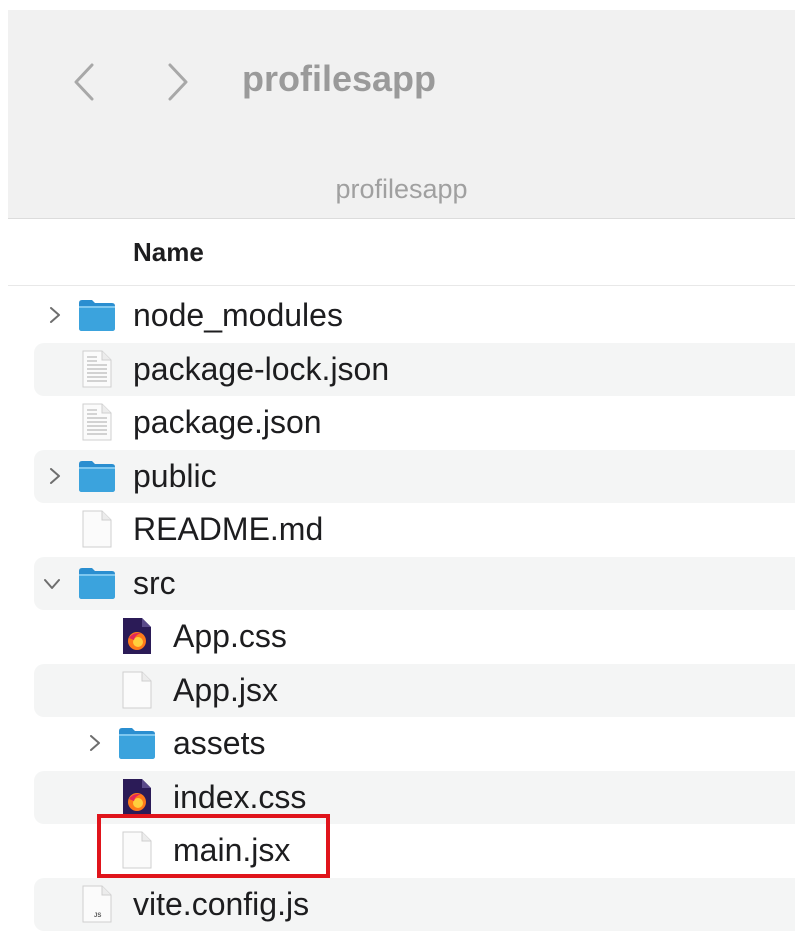  I want to click on file-row-package-lock-json: package-lock.json, so click(397, 369).